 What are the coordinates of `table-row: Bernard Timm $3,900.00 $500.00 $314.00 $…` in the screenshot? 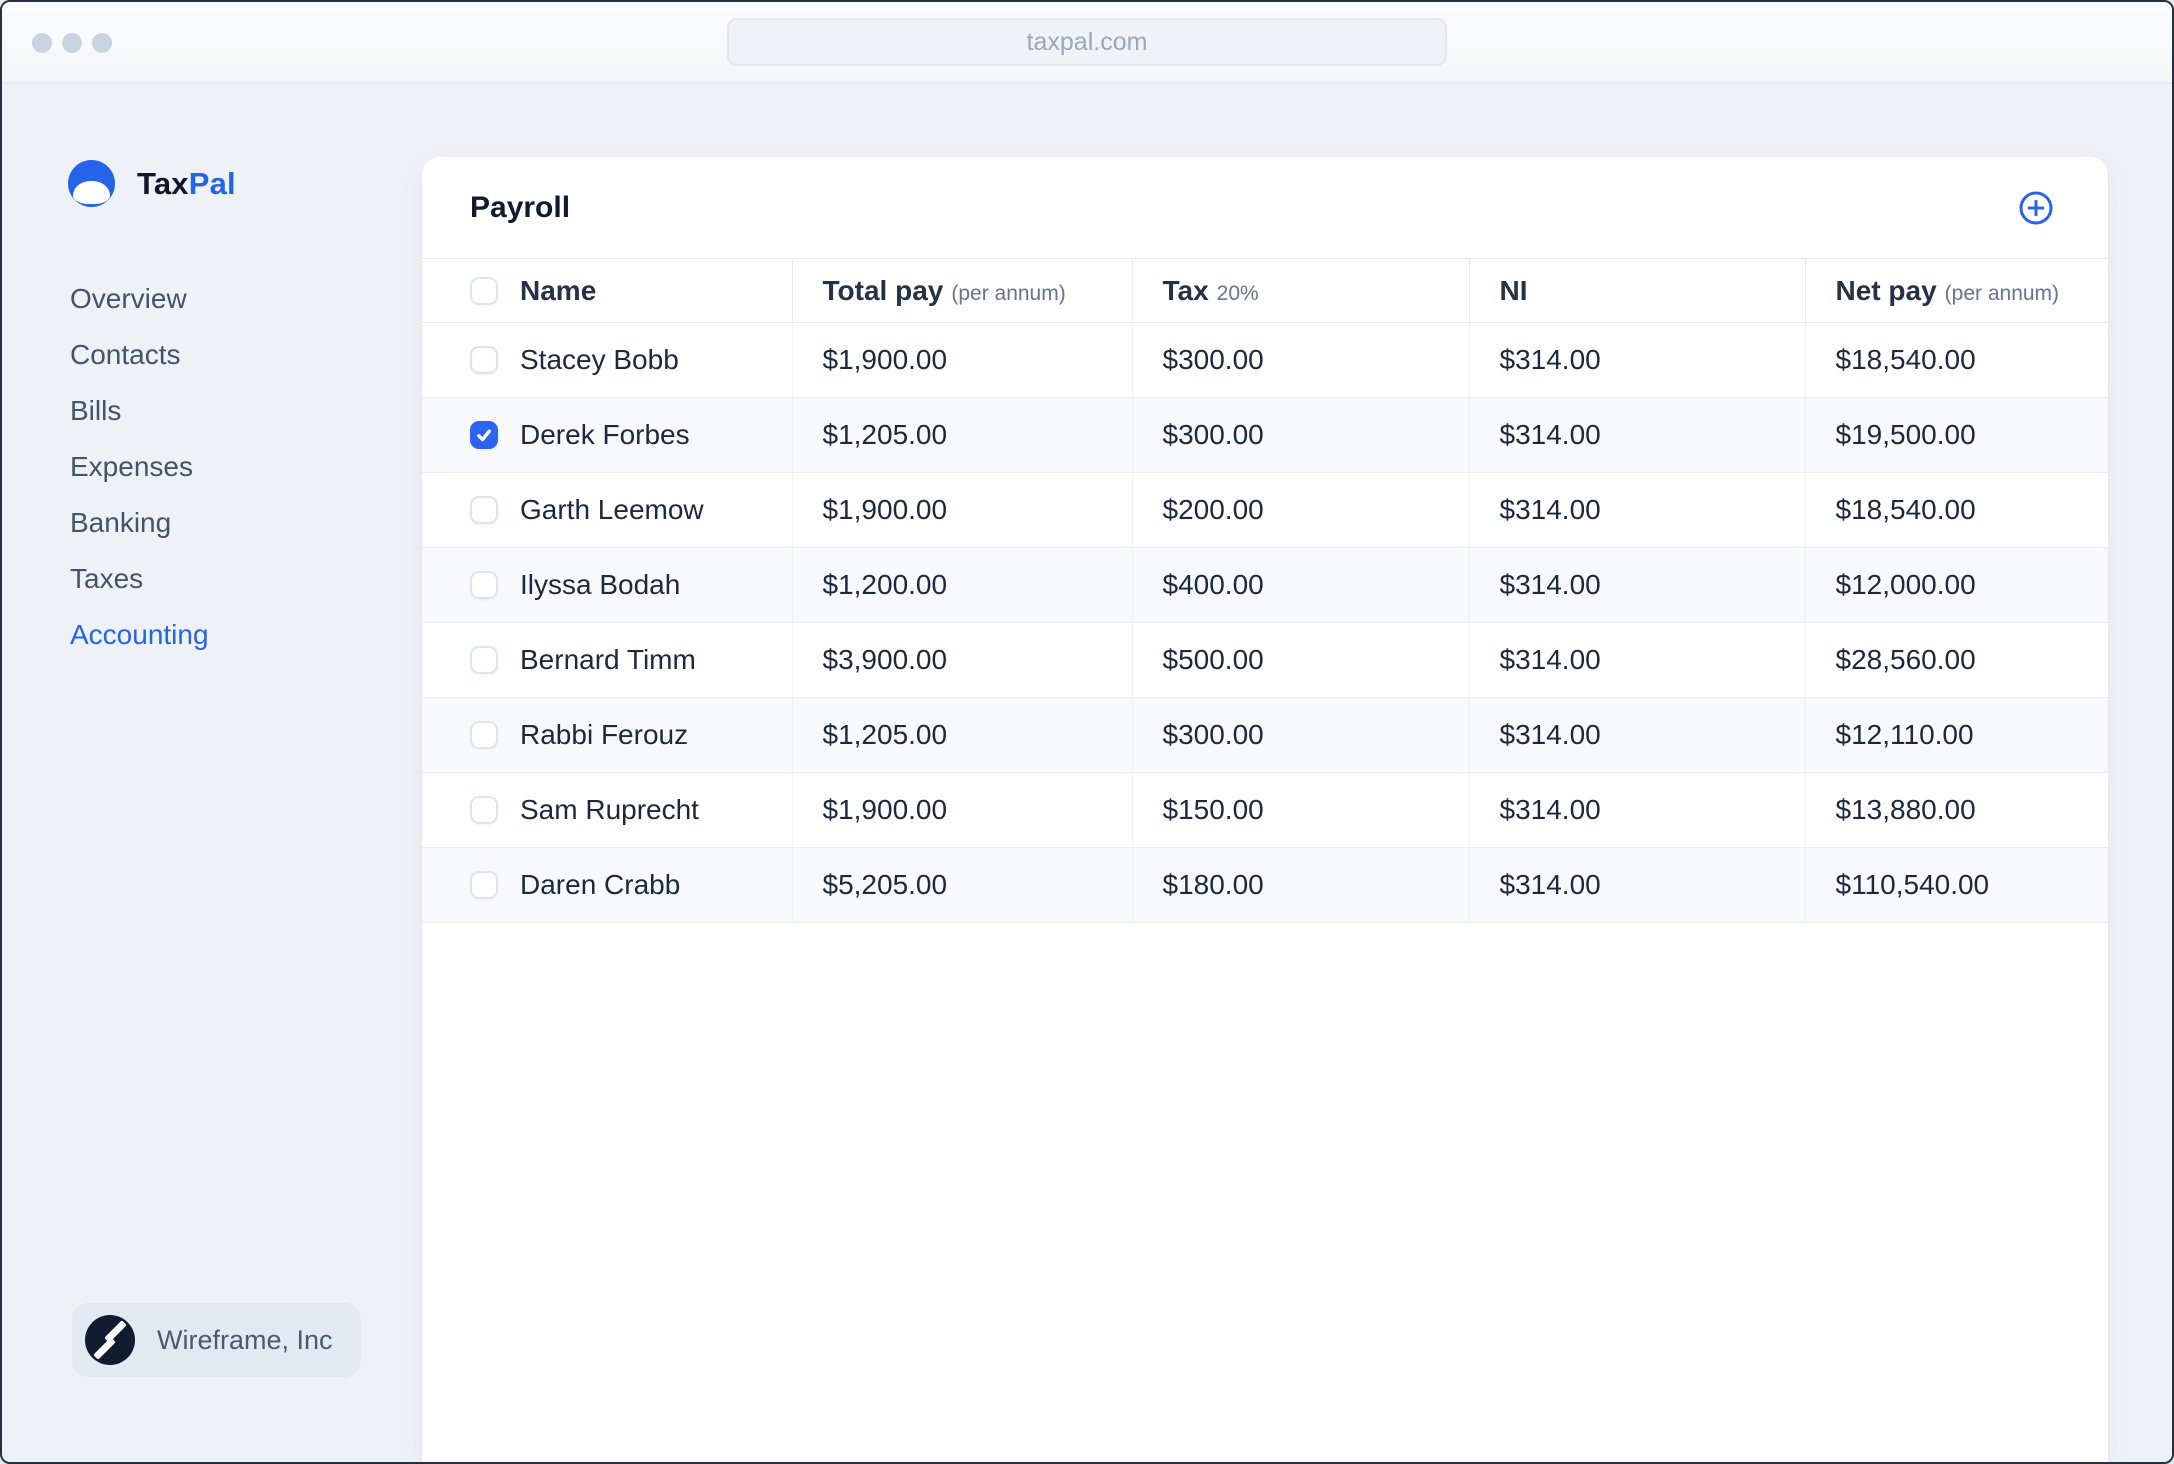 It's located at (1265, 660).